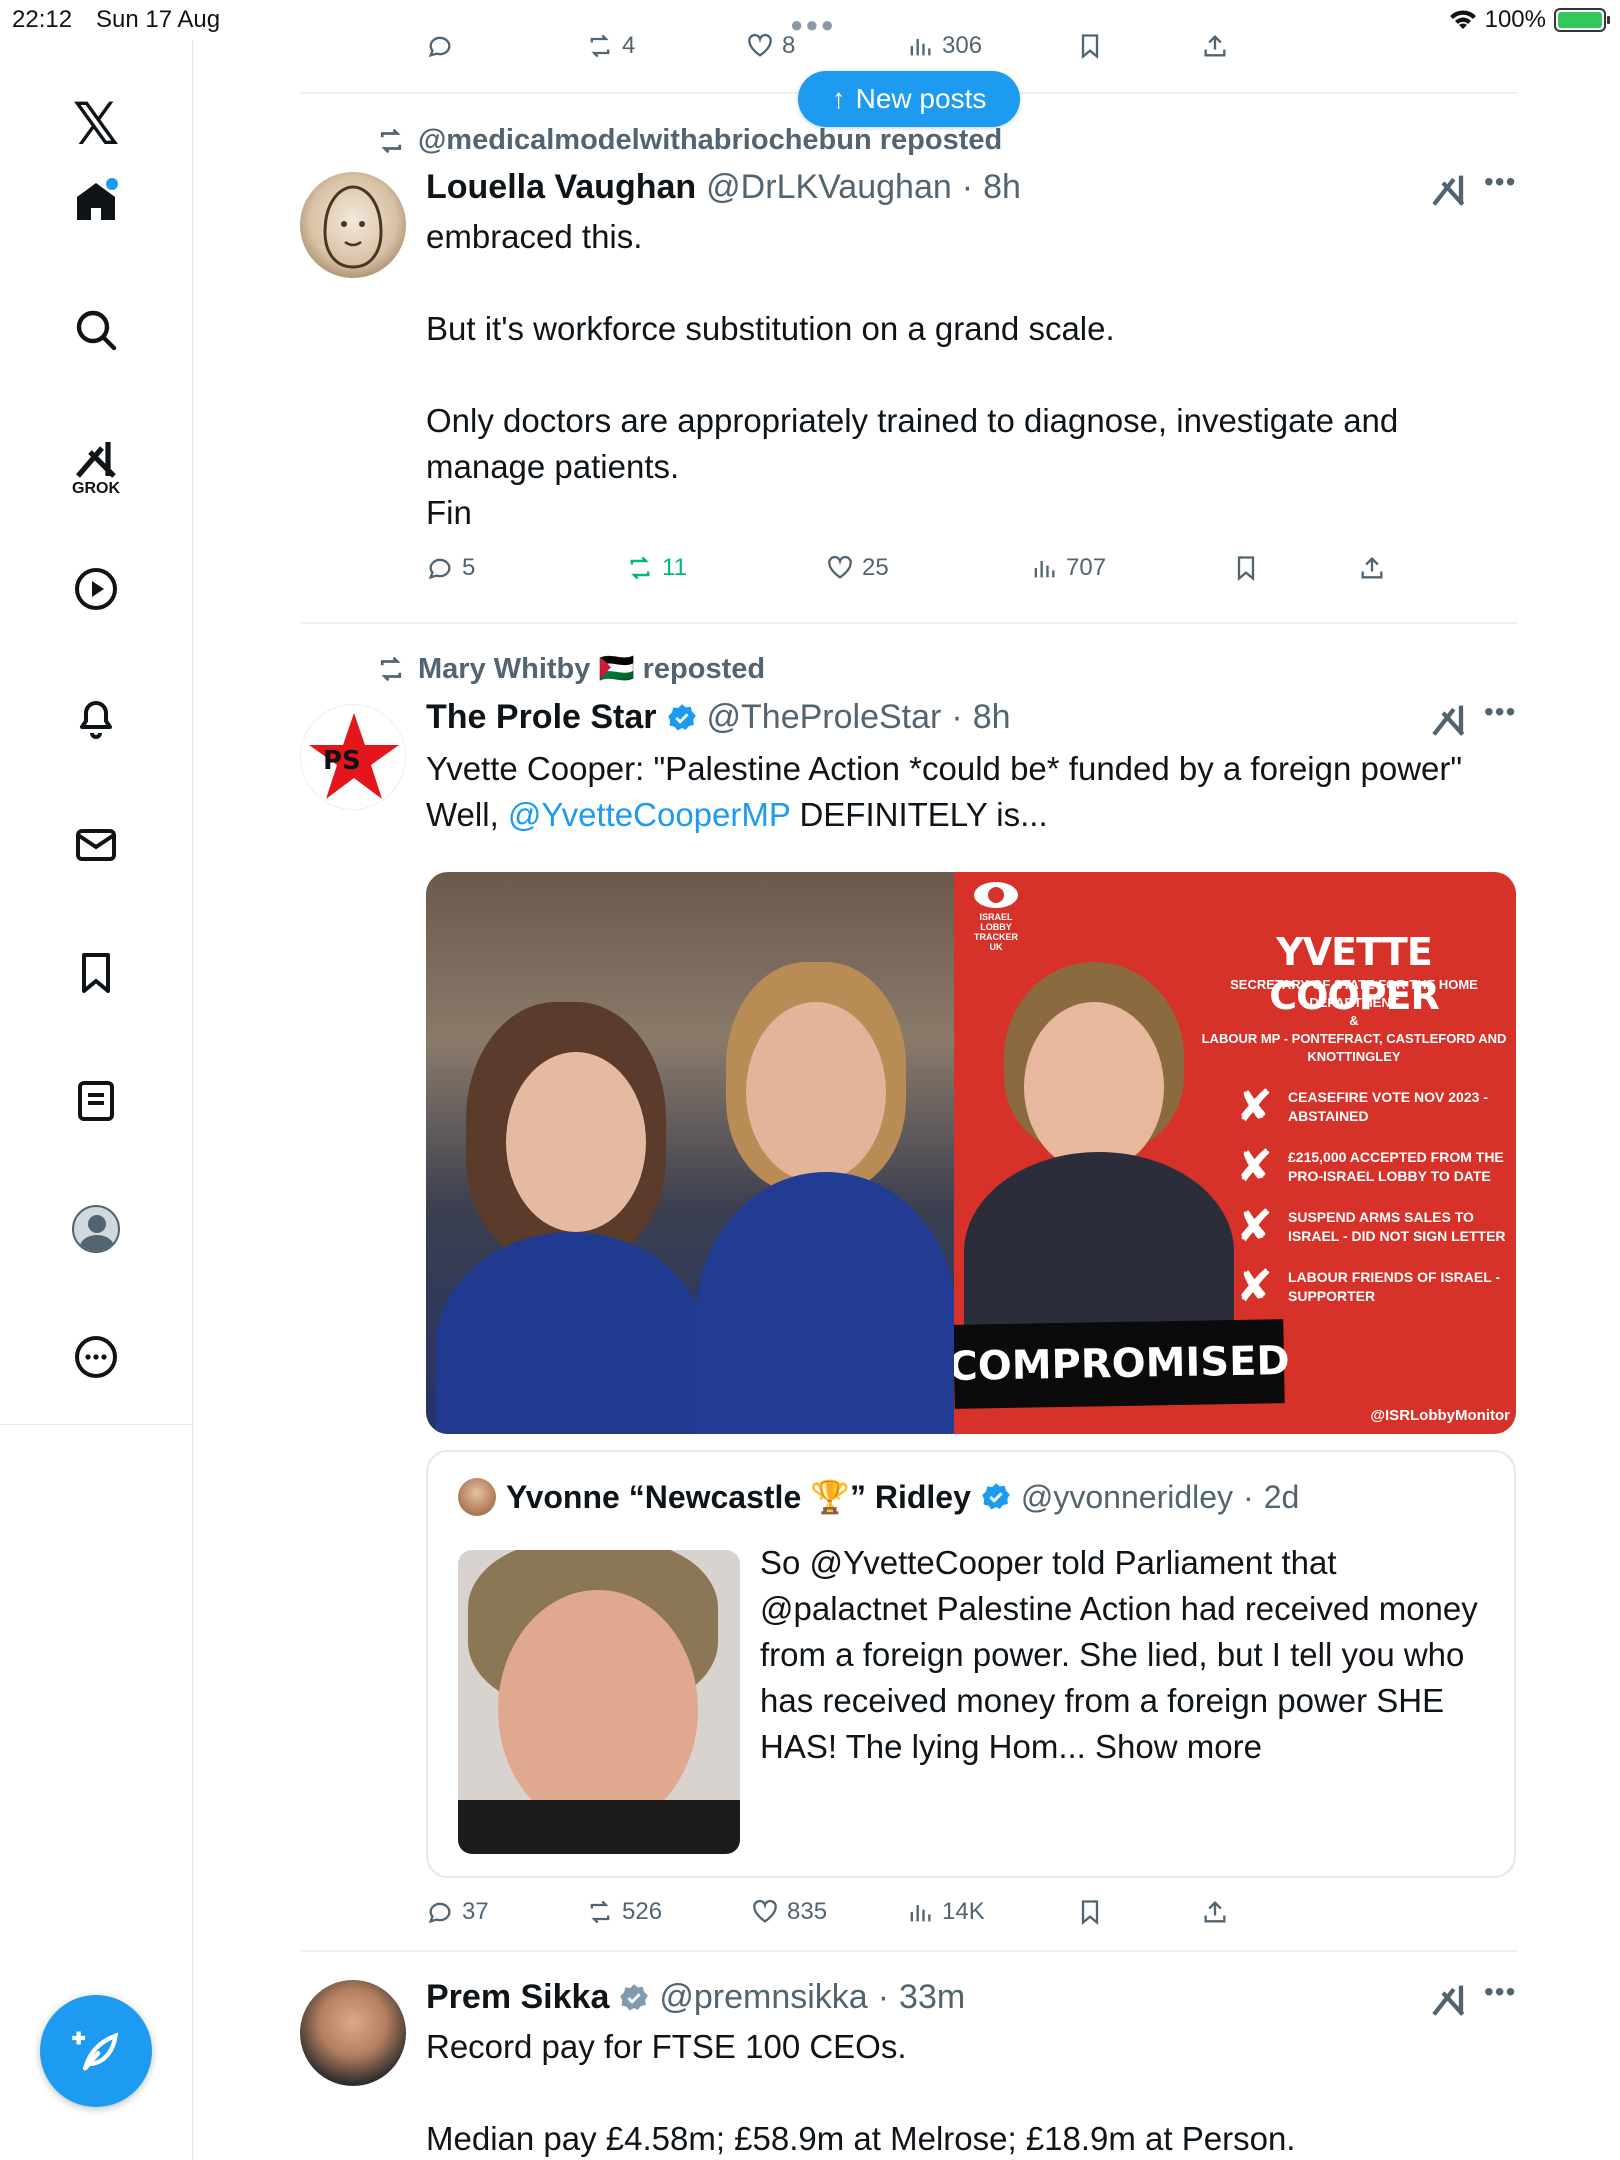  What do you see at coordinates (1127, 1497) in the screenshot?
I see `quote-author-handle: @yvonneridley` at bounding box center [1127, 1497].